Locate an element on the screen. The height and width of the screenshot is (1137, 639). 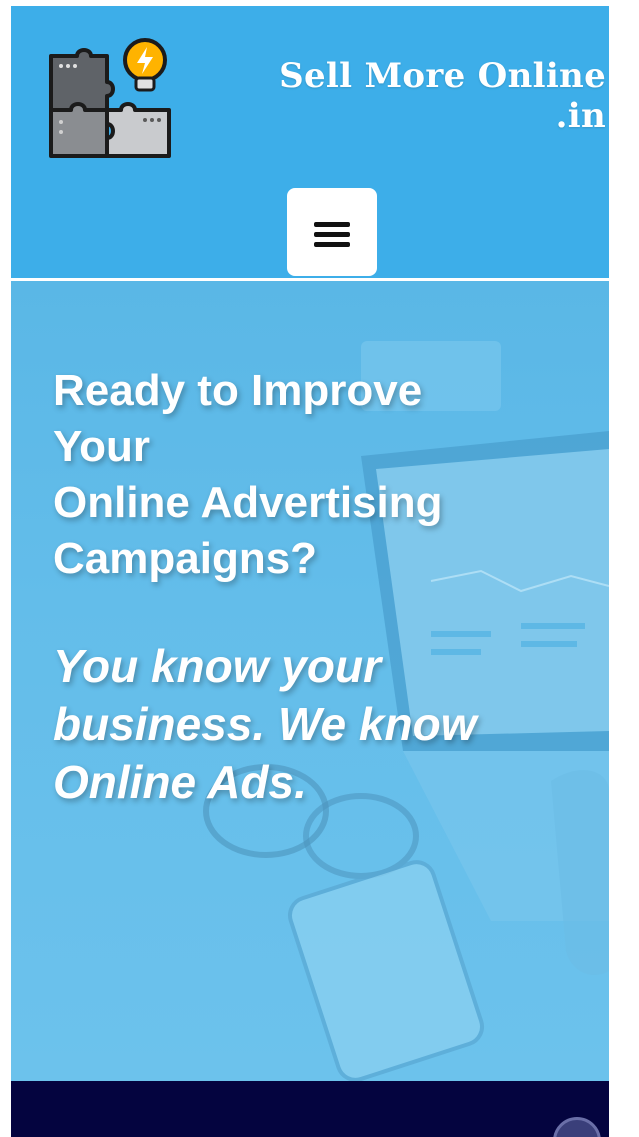
brand-name-line2: .in is located at coordinates (580, 116).